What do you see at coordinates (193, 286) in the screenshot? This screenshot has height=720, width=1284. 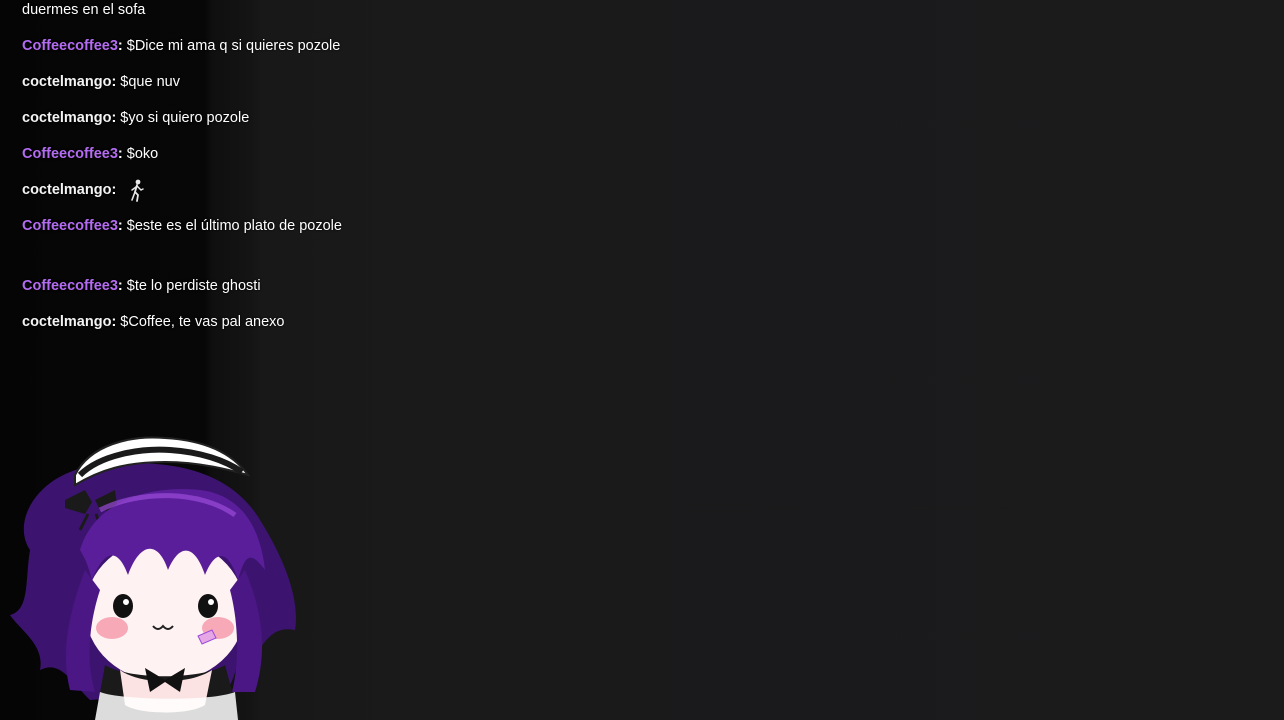 I see `message-text: $te lo perdiste ghosti` at bounding box center [193, 286].